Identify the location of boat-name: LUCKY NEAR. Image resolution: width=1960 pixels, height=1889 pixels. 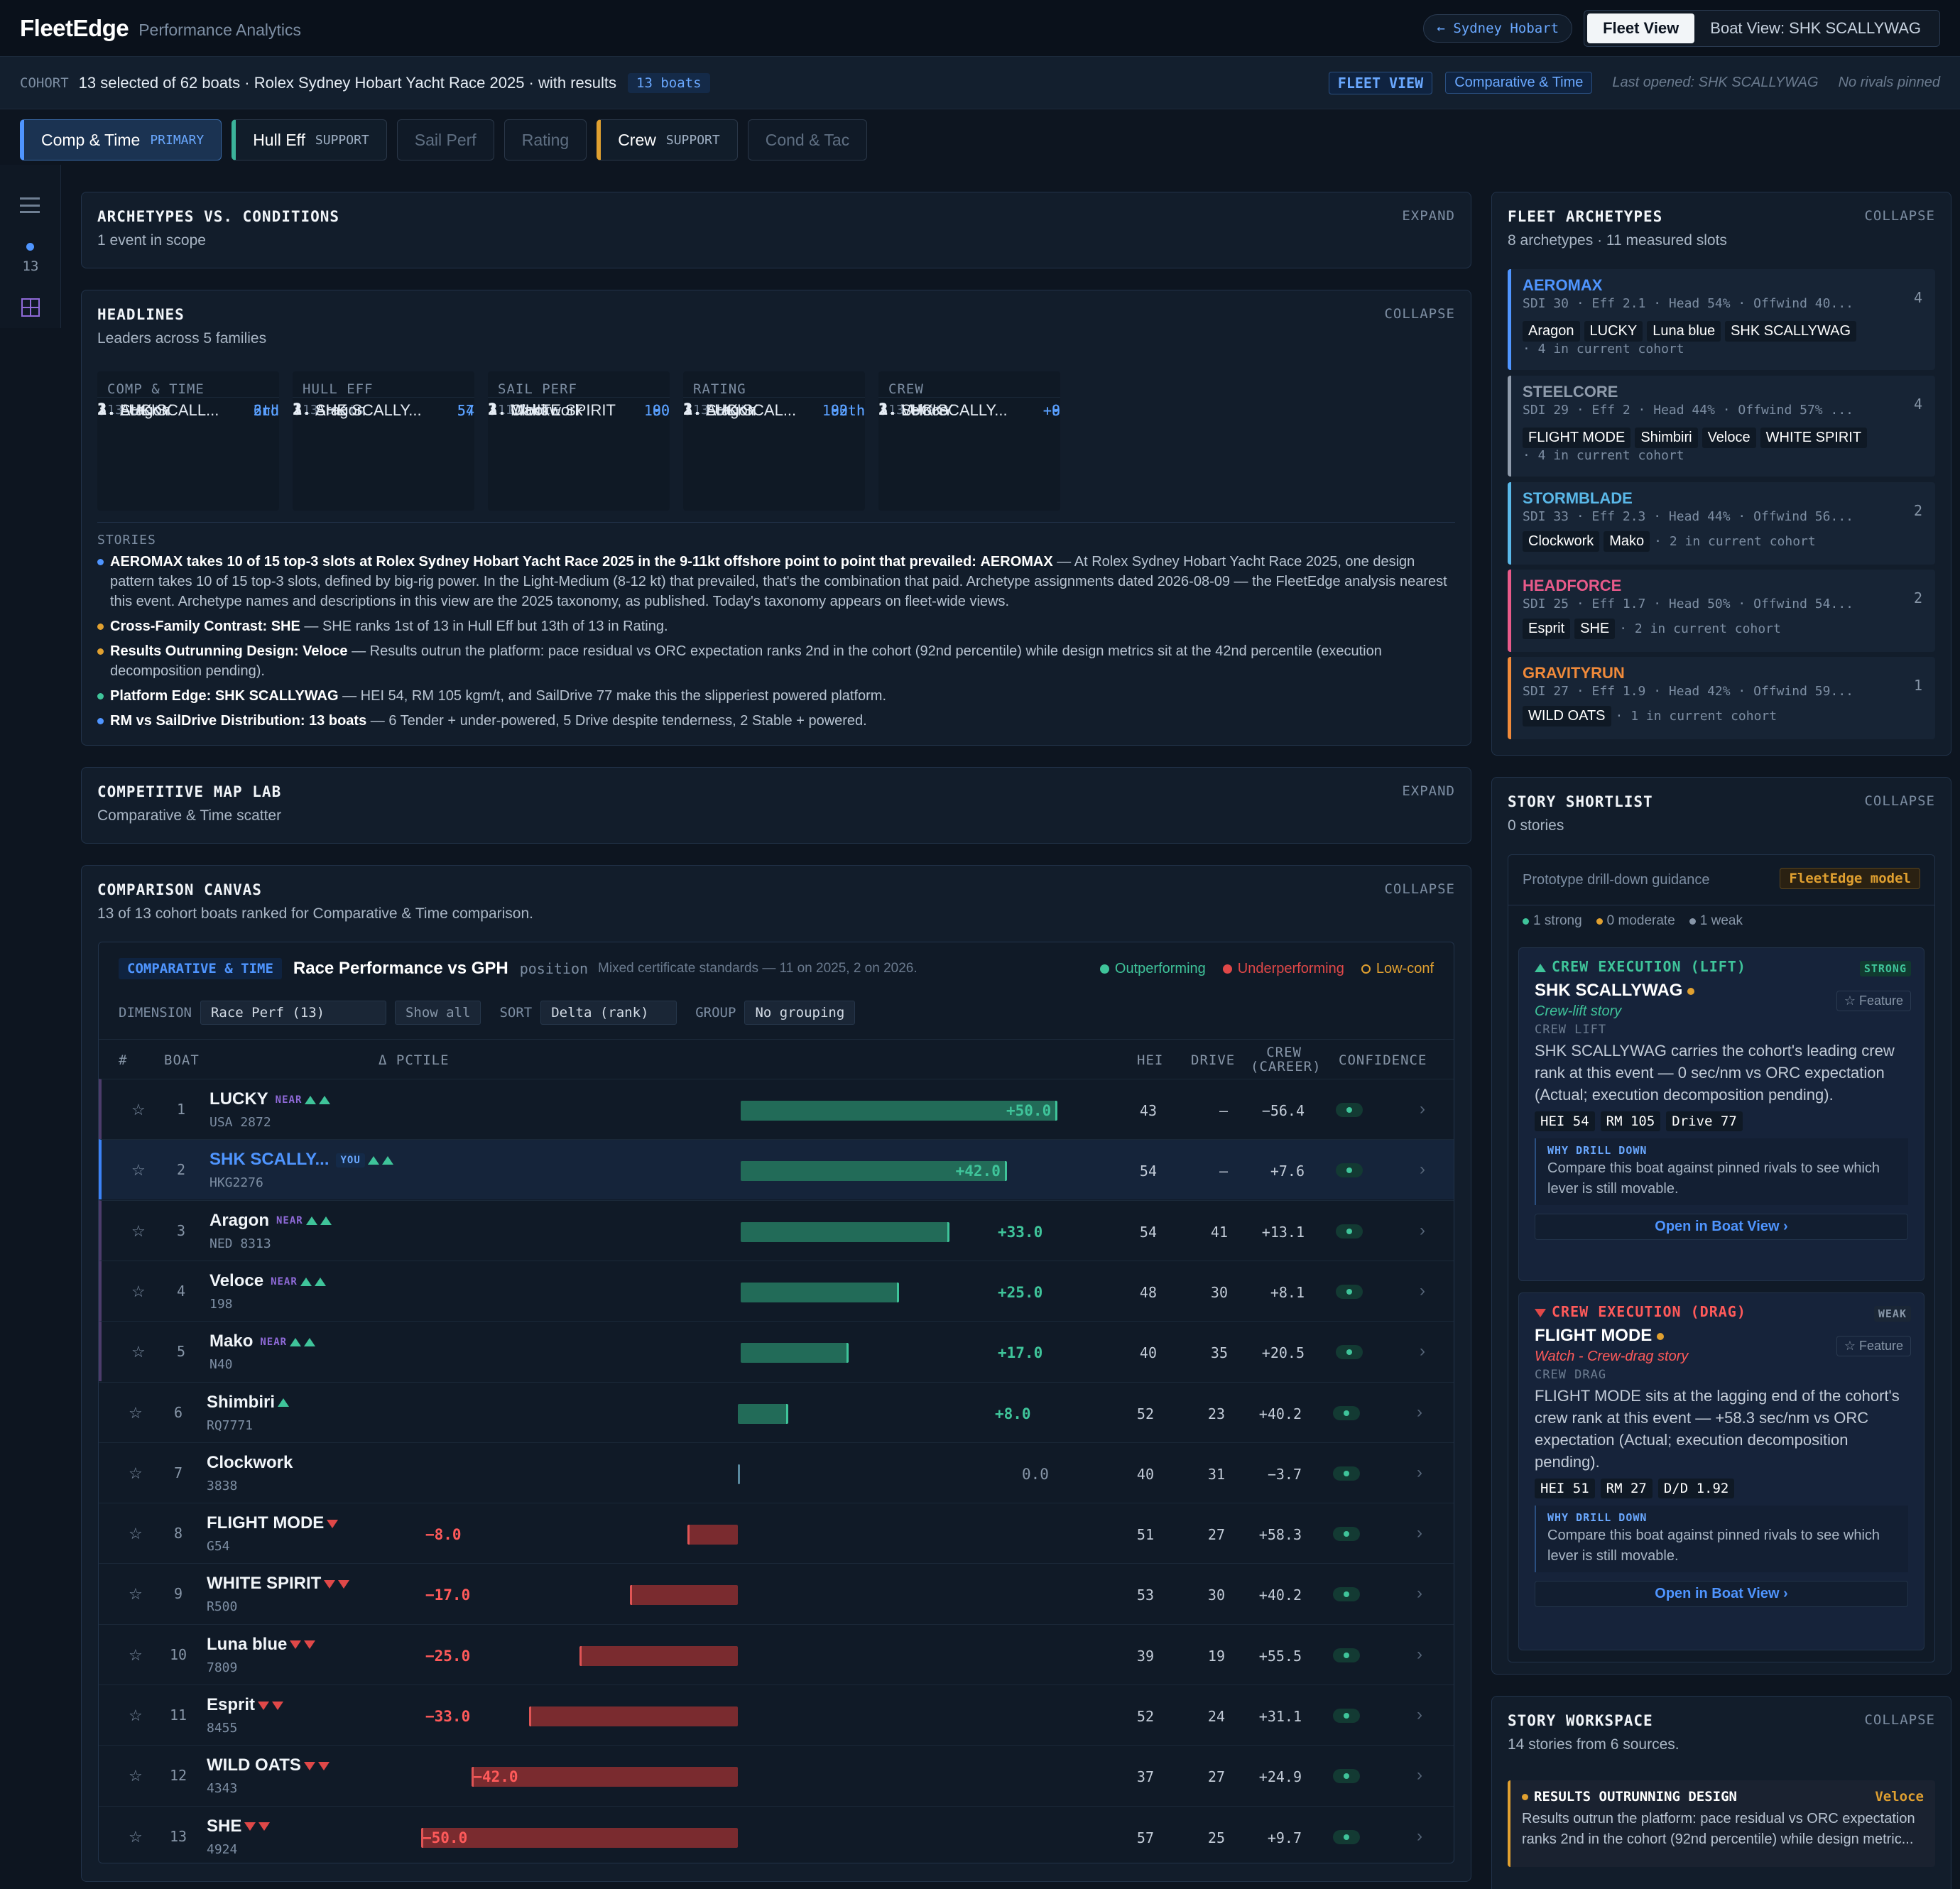
(270, 1099).